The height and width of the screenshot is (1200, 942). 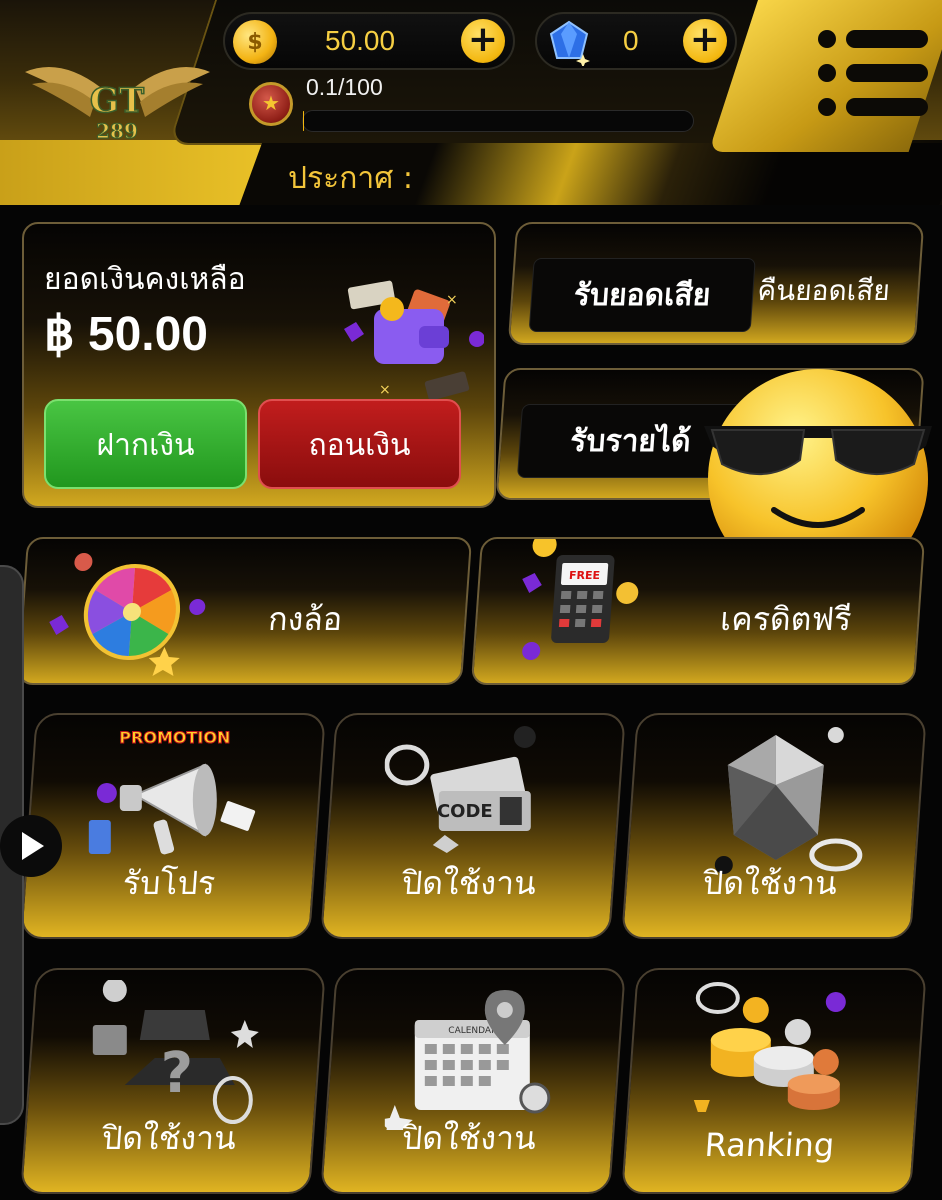 What do you see at coordinates (705, 41) in the screenshot?
I see `add-gems-button: +` at bounding box center [705, 41].